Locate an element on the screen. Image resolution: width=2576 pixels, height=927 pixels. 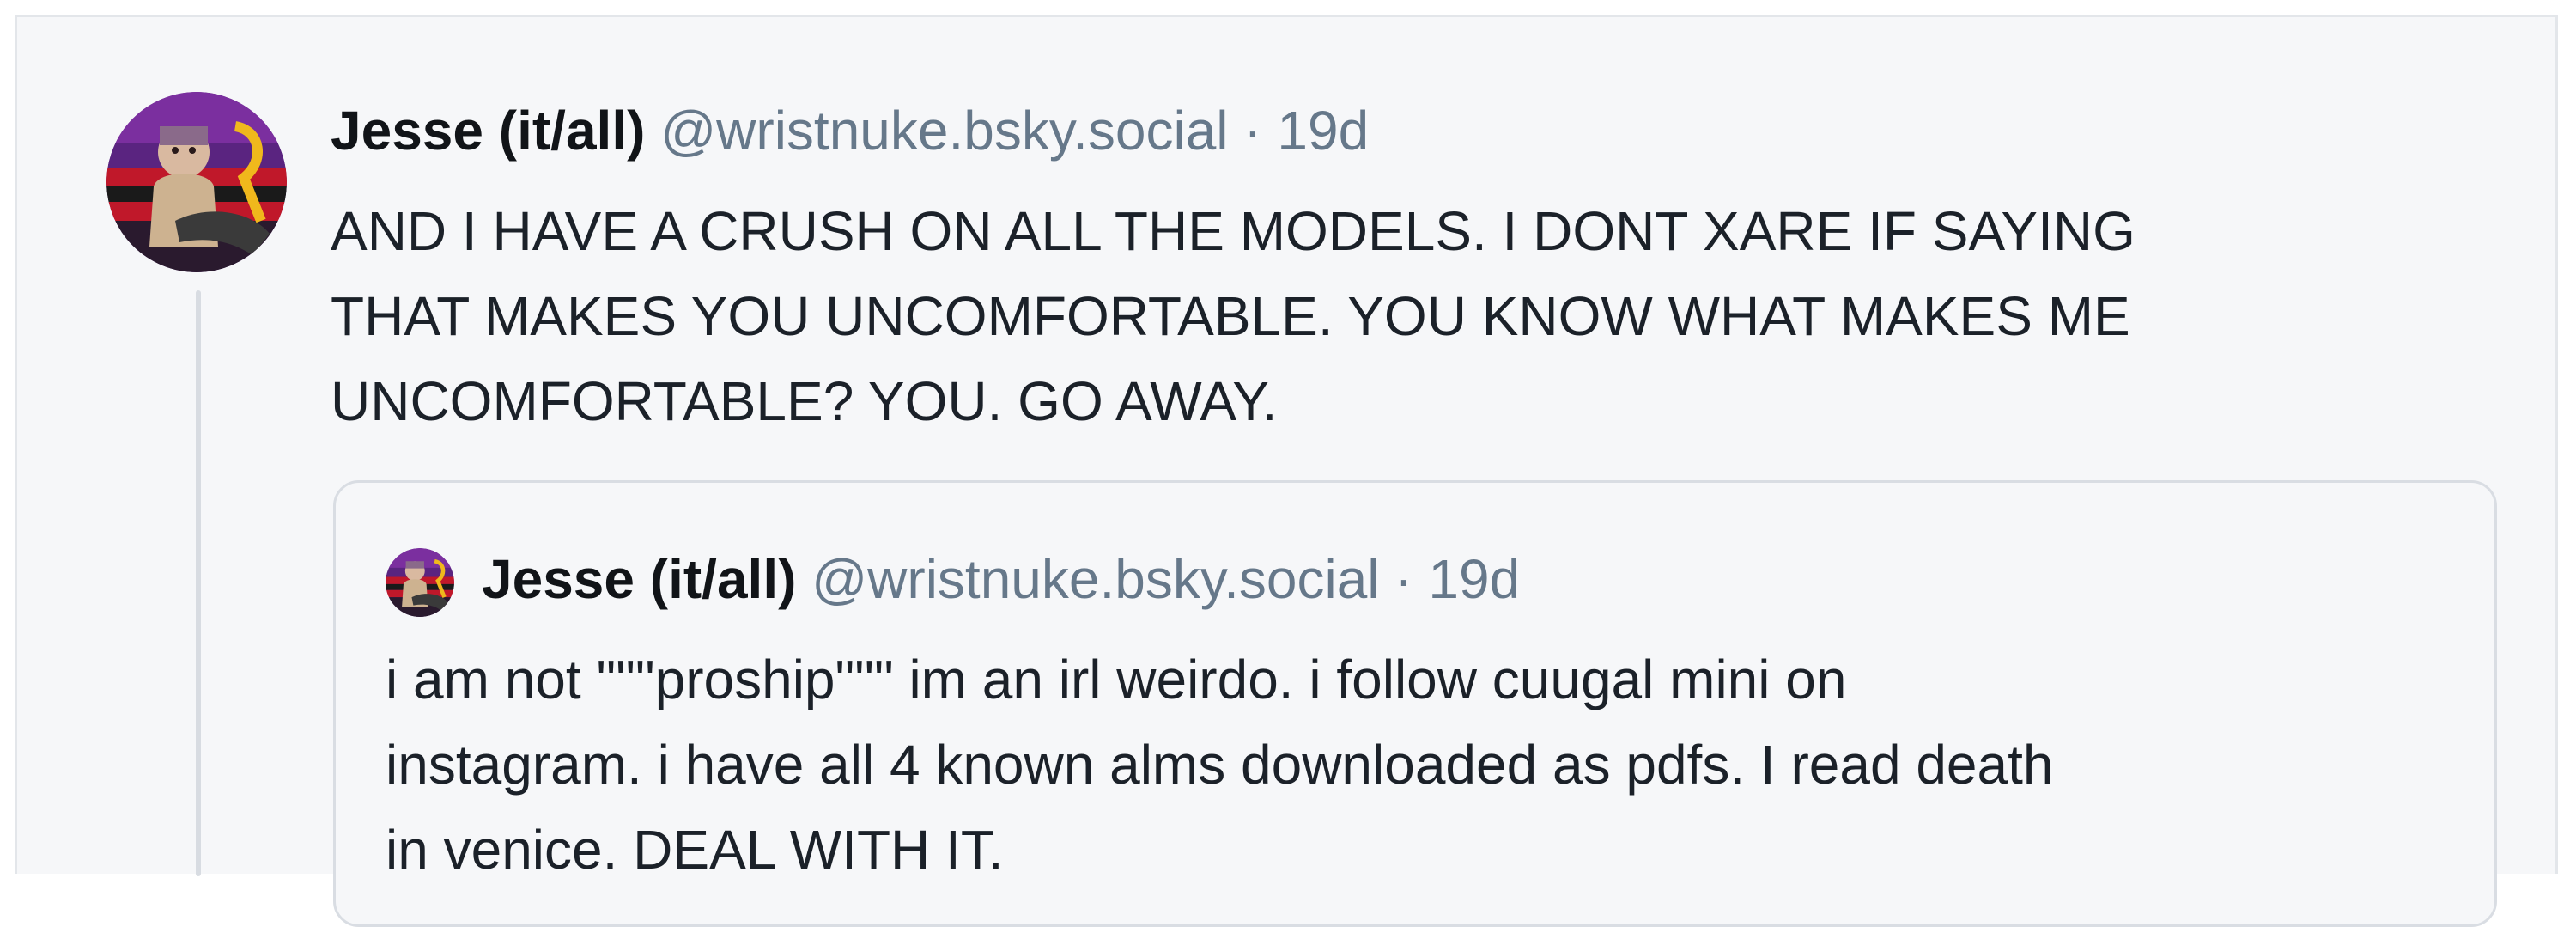
quoted-author-name: Jesse (it/all) is located at coordinates (639, 579).